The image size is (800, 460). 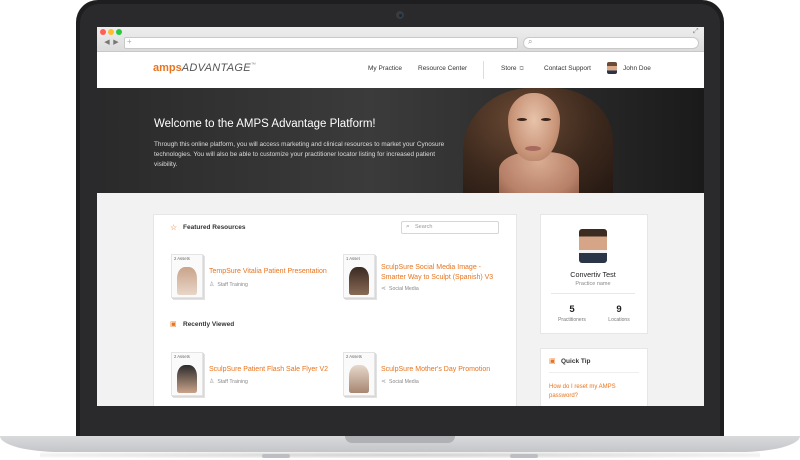 I want to click on practitioners-count: 5, so click(x=572, y=309).